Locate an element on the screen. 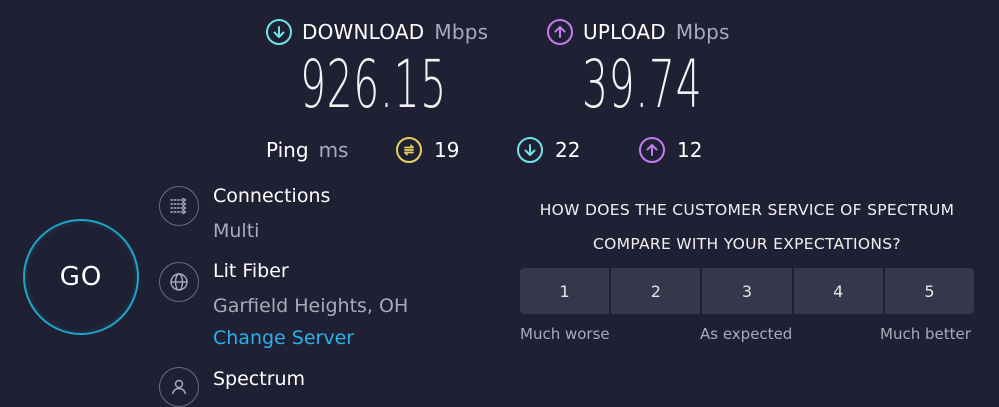 This screenshot has width=999, height=407. provider-title: Spectrum is located at coordinates (259, 379).